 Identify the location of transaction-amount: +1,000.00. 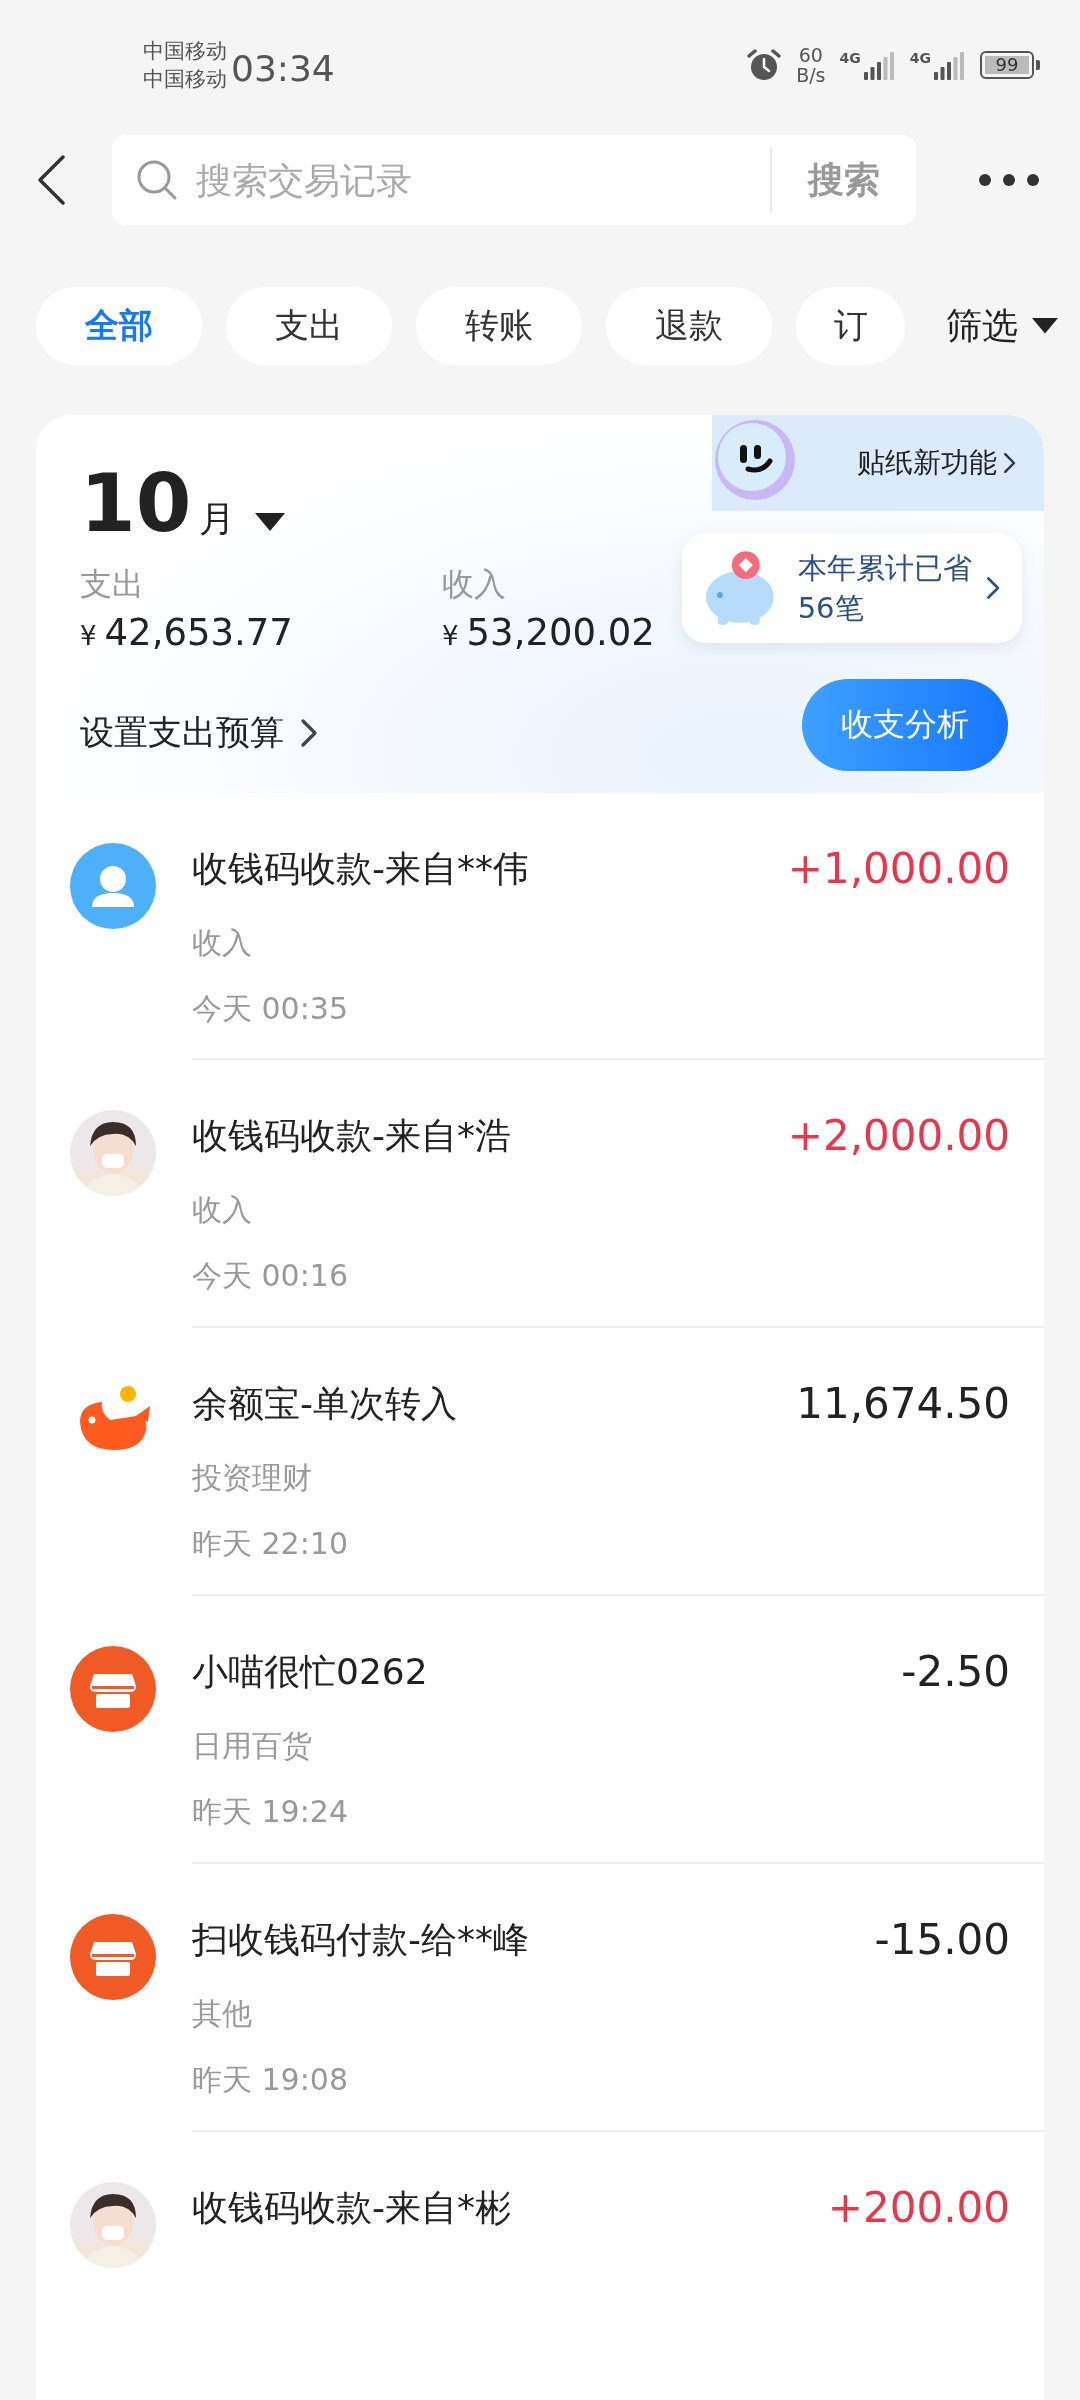
(899, 868).